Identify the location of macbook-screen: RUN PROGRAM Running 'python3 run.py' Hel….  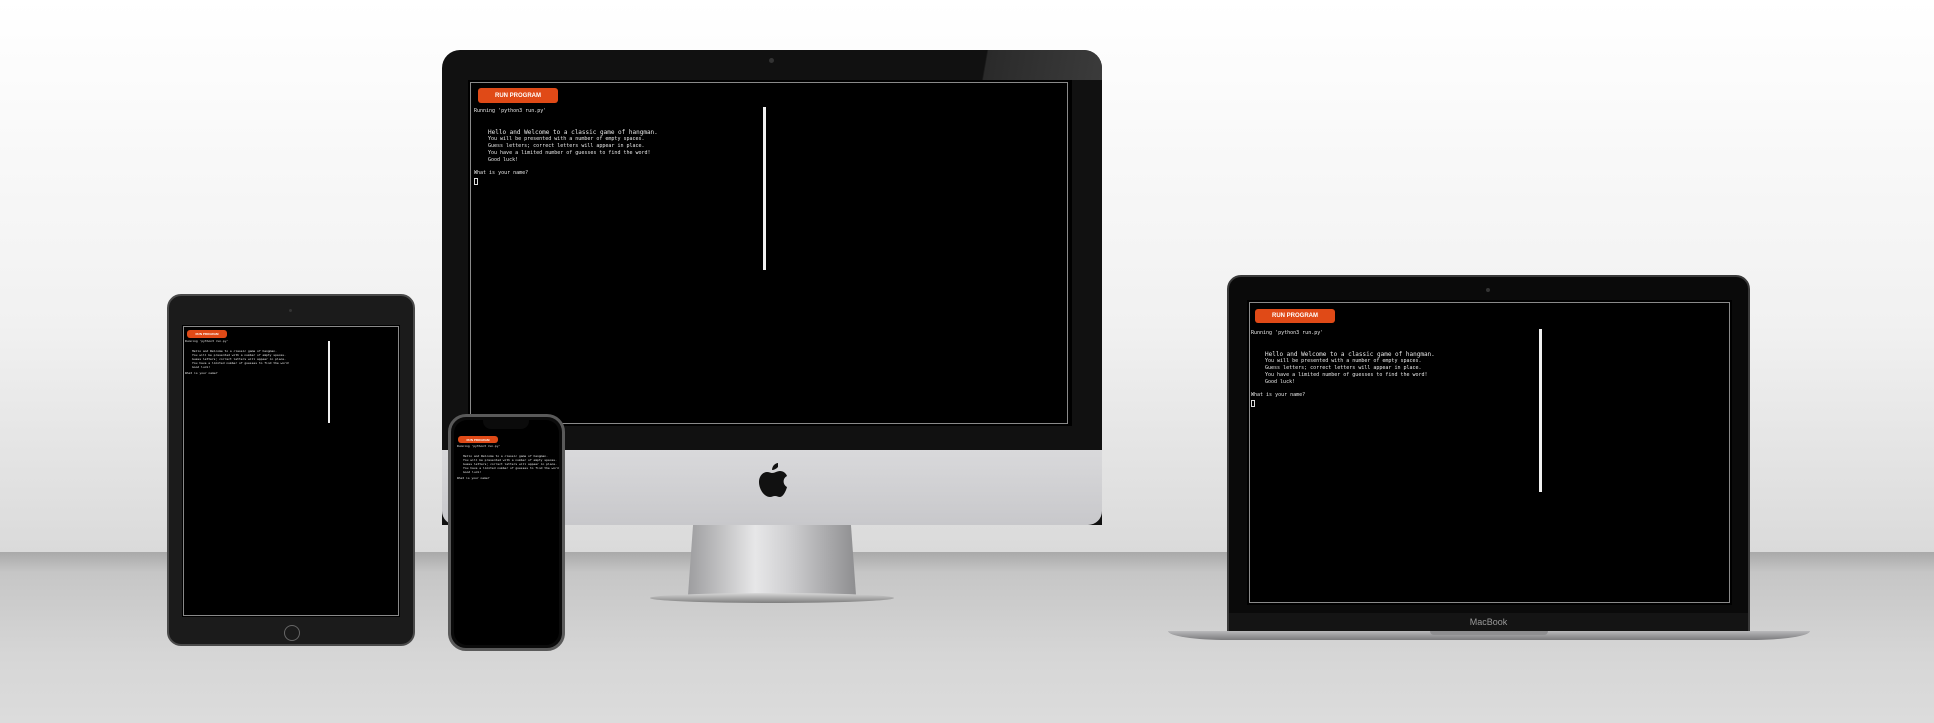
(1489, 452).